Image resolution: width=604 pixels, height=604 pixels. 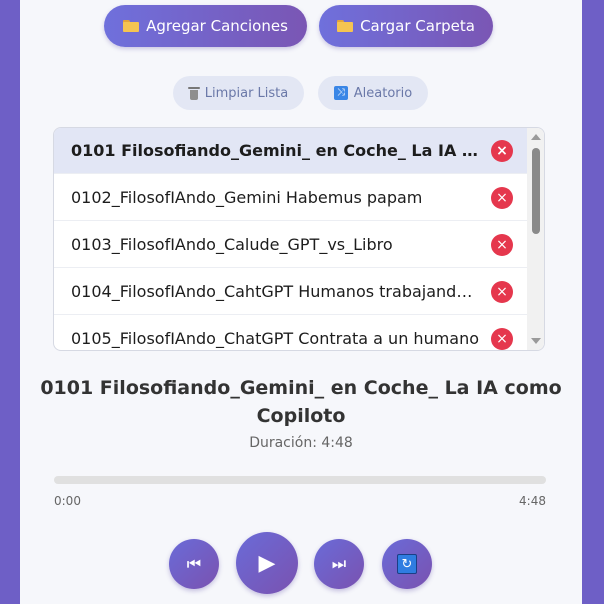 I want to click on playlist-item-label: 0103_FilosofIAndo_Calude_GPT_vs_Libro, so click(x=232, y=244).